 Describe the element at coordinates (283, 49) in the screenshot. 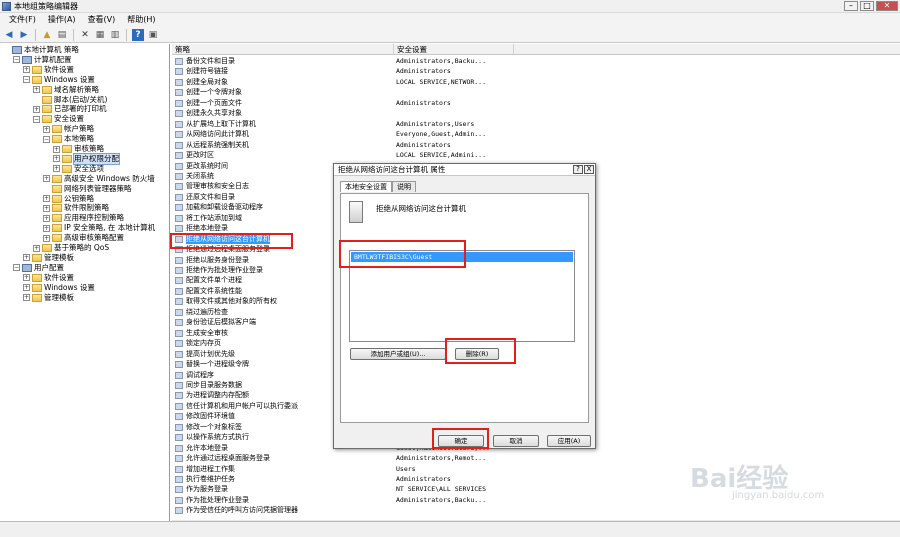

I see `column-header-policy: 策略` at that location.